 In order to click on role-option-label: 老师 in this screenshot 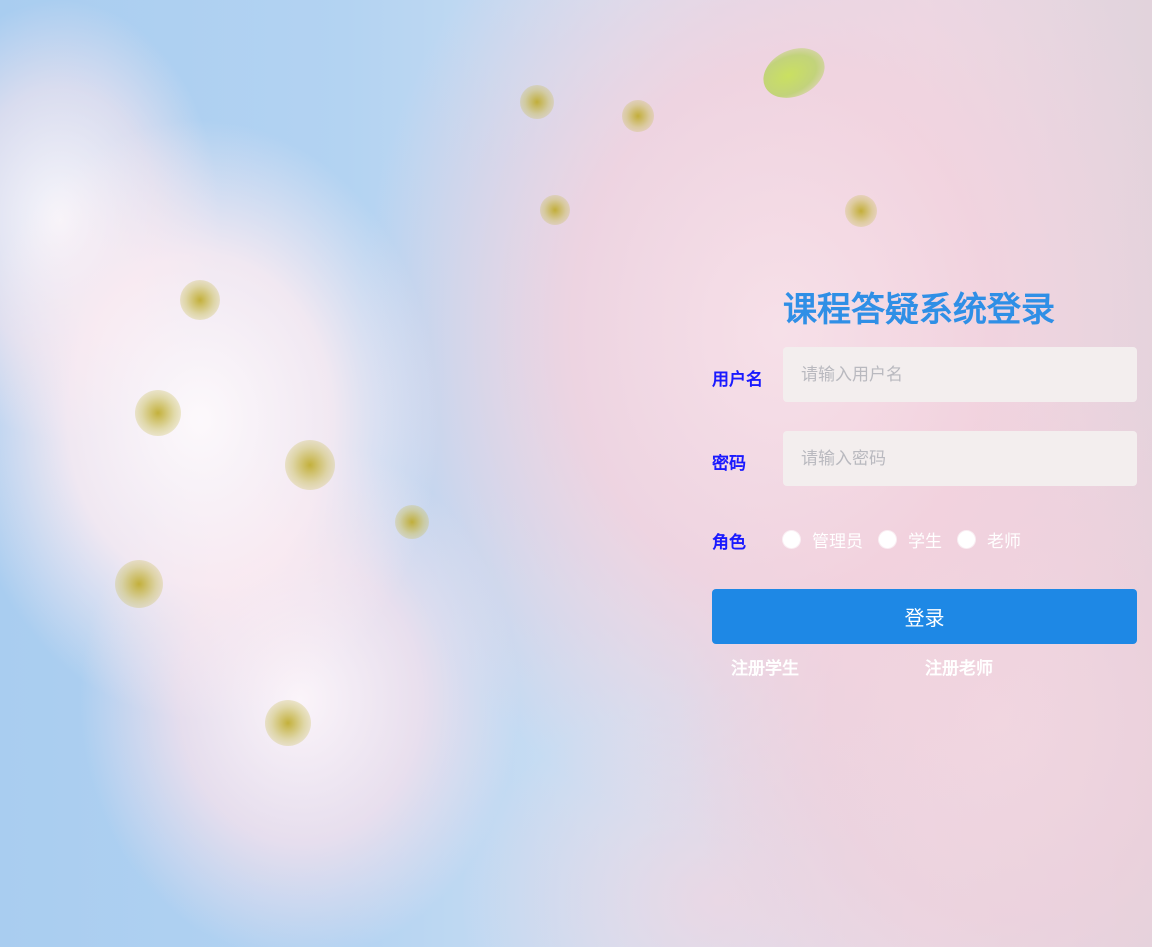, I will do `click(1004, 541)`.